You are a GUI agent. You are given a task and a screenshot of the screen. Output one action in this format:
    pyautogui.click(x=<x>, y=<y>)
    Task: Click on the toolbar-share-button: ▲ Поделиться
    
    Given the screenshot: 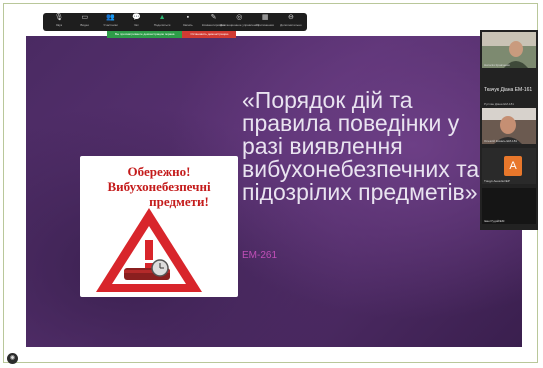 What is the action you would take?
    pyautogui.click(x=162, y=20)
    